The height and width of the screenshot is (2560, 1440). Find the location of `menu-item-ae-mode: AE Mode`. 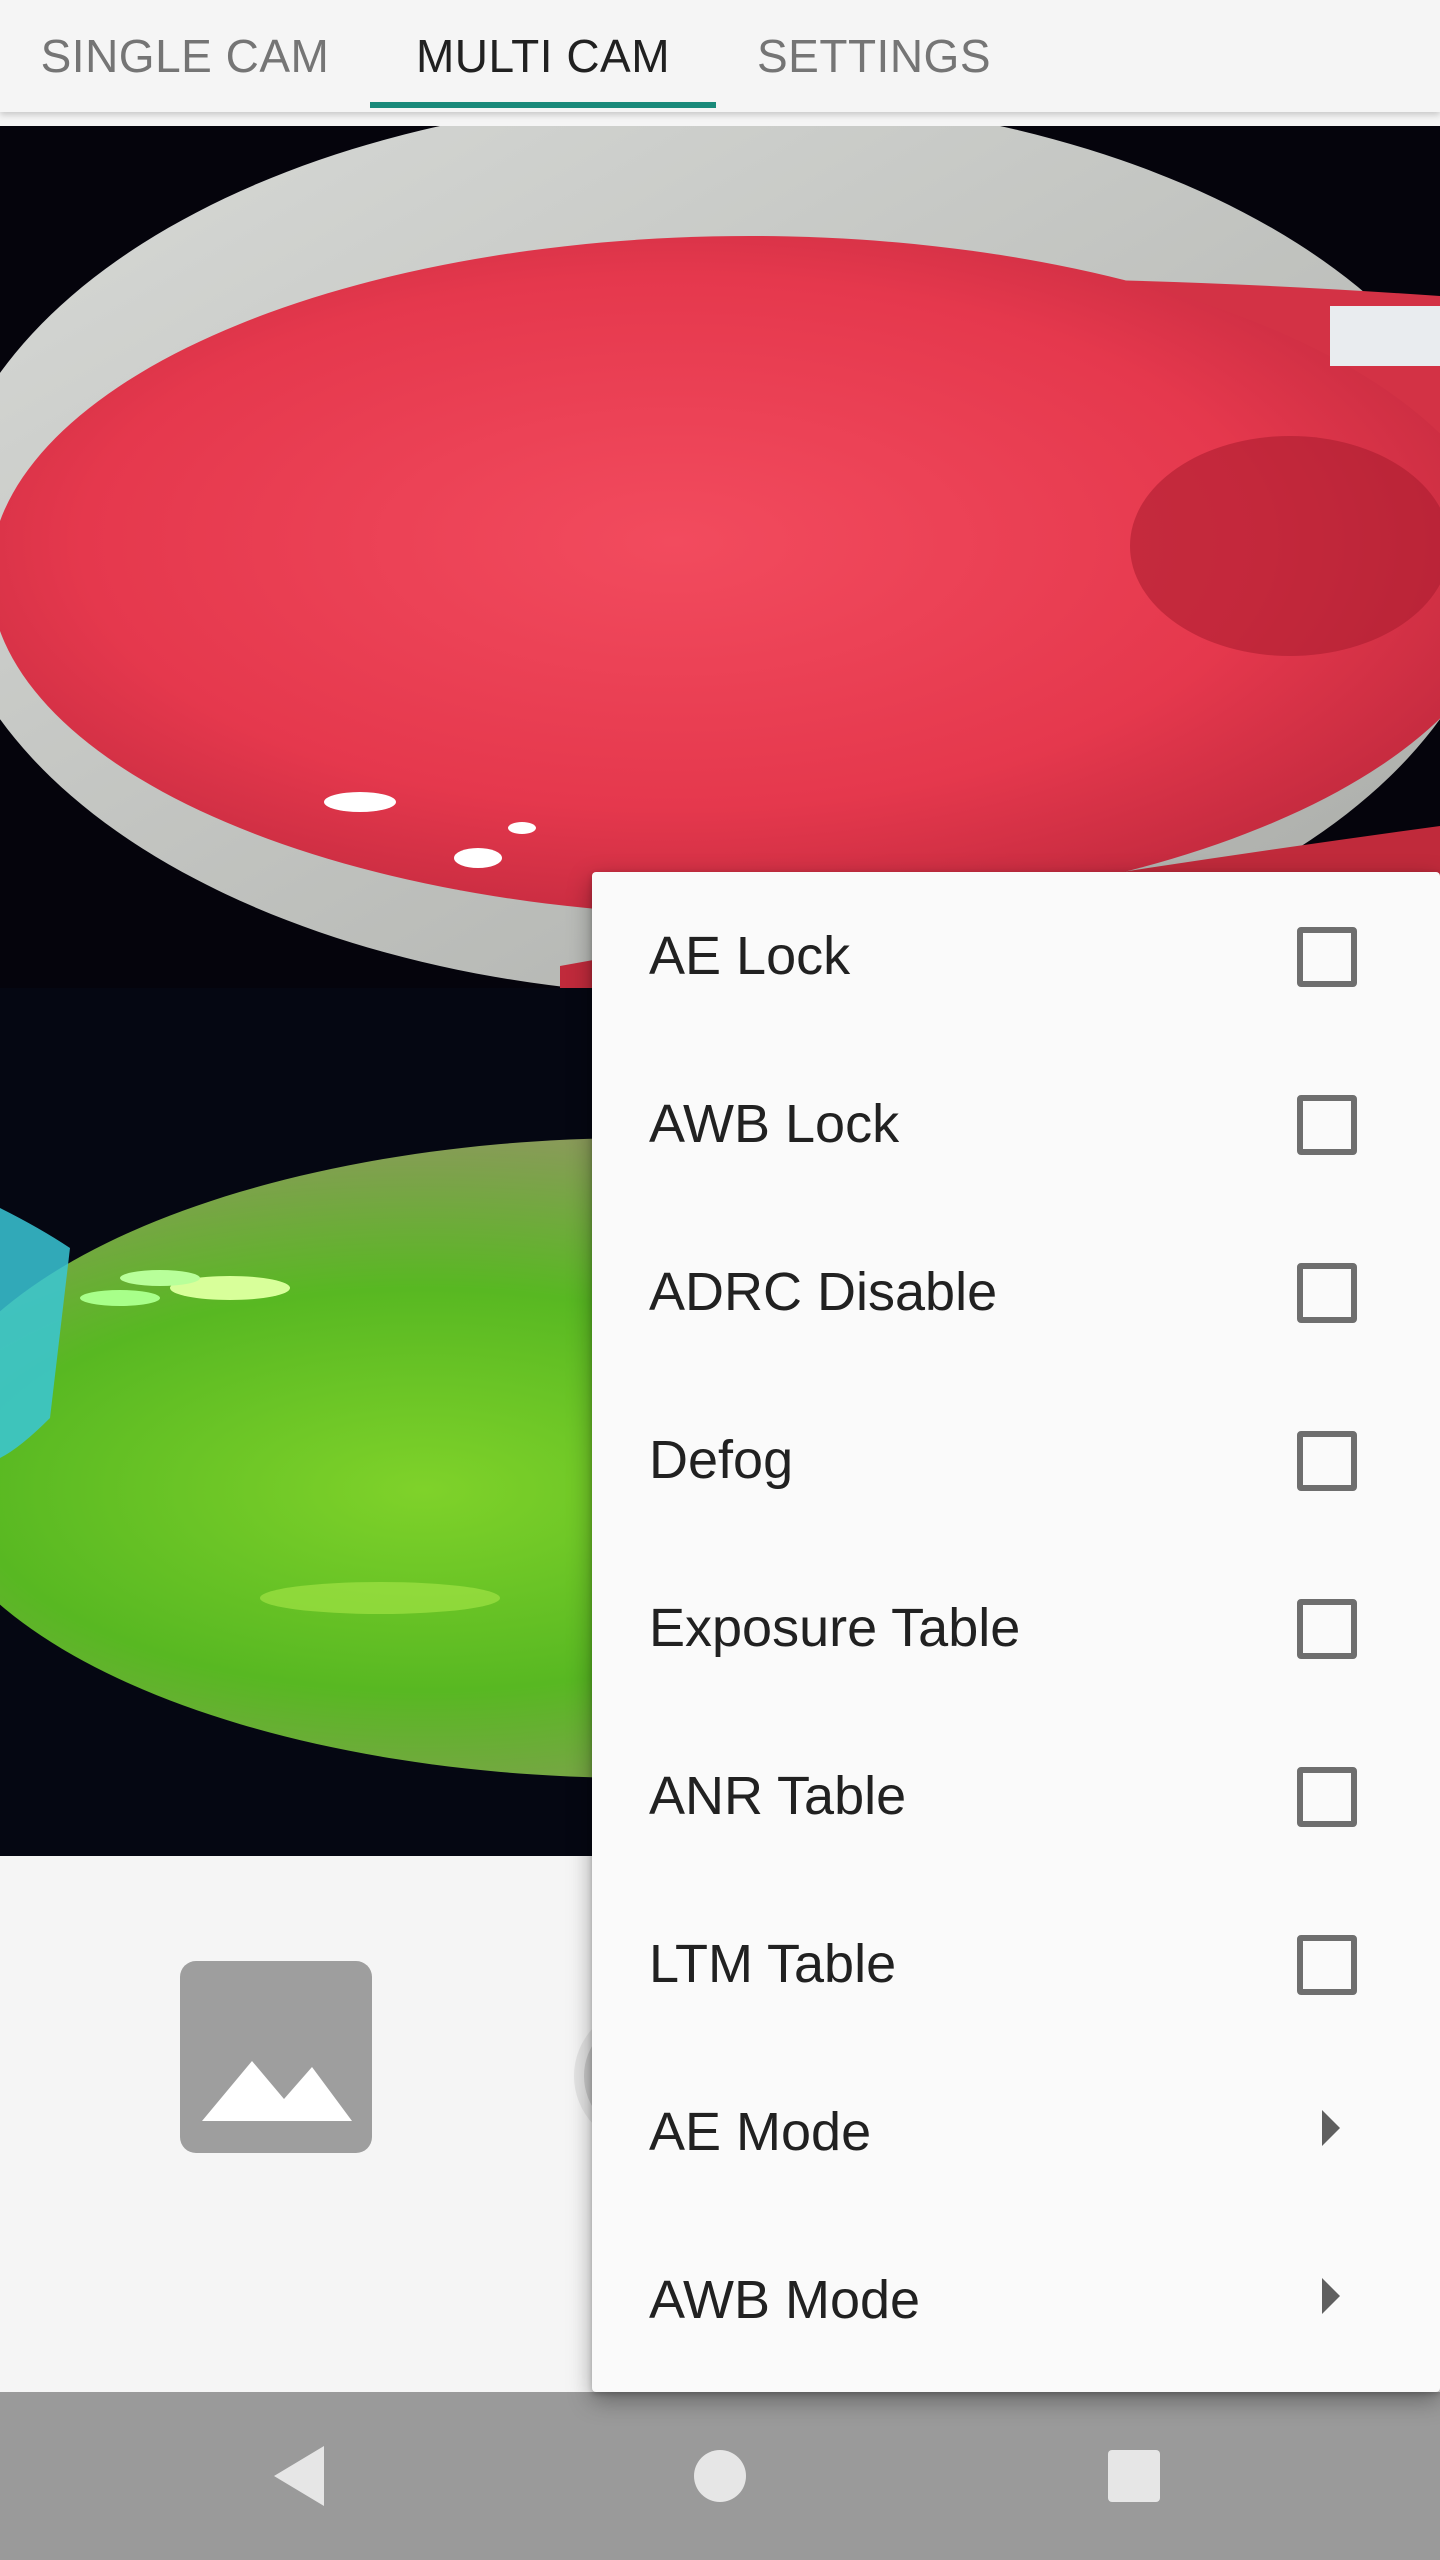

menu-item-ae-mode: AE Mode is located at coordinates (1016, 2132).